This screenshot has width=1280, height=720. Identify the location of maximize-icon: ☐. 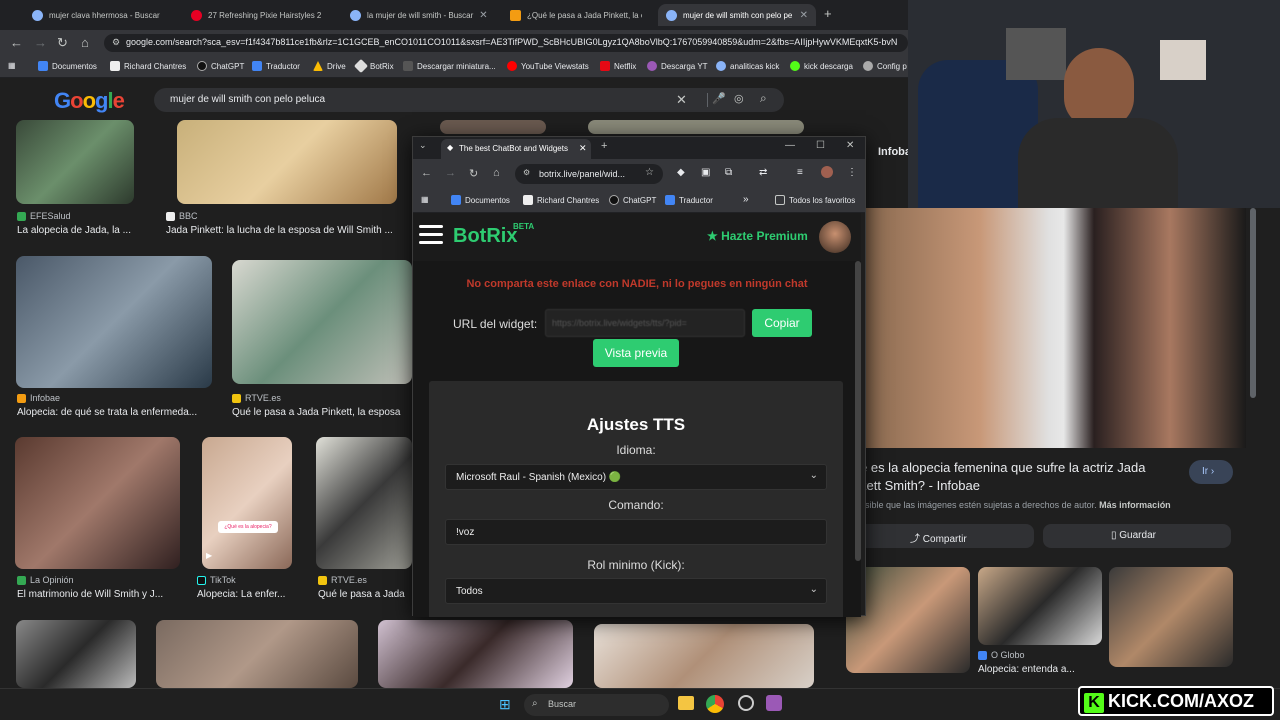
(820, 145).